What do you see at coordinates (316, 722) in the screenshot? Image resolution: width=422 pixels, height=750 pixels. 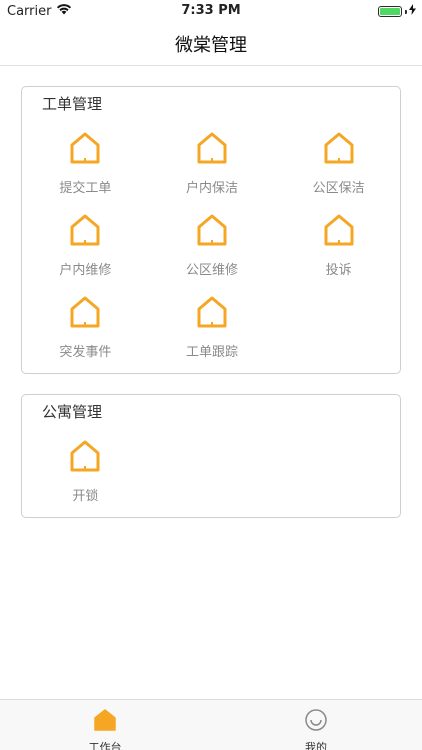 I see `smiley-icon` at bounding box center [316, 722].